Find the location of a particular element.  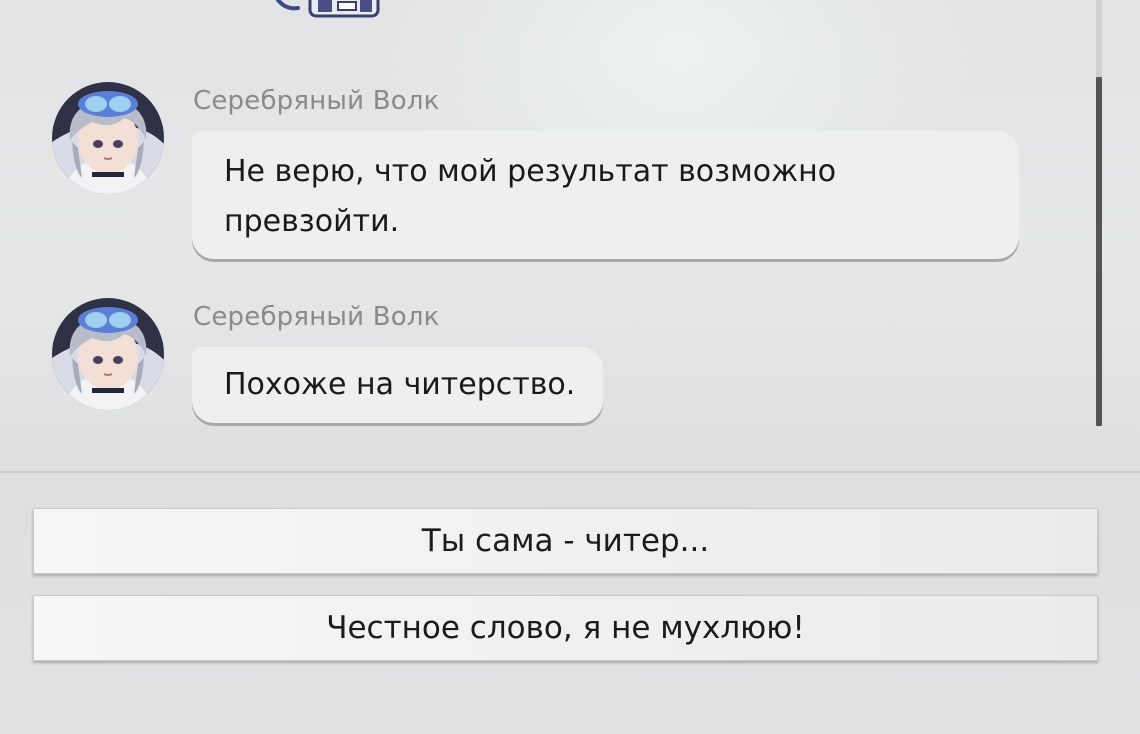

reply-option-button: Честное слово, я не мухлюю! is located at coordinates (565, 628).